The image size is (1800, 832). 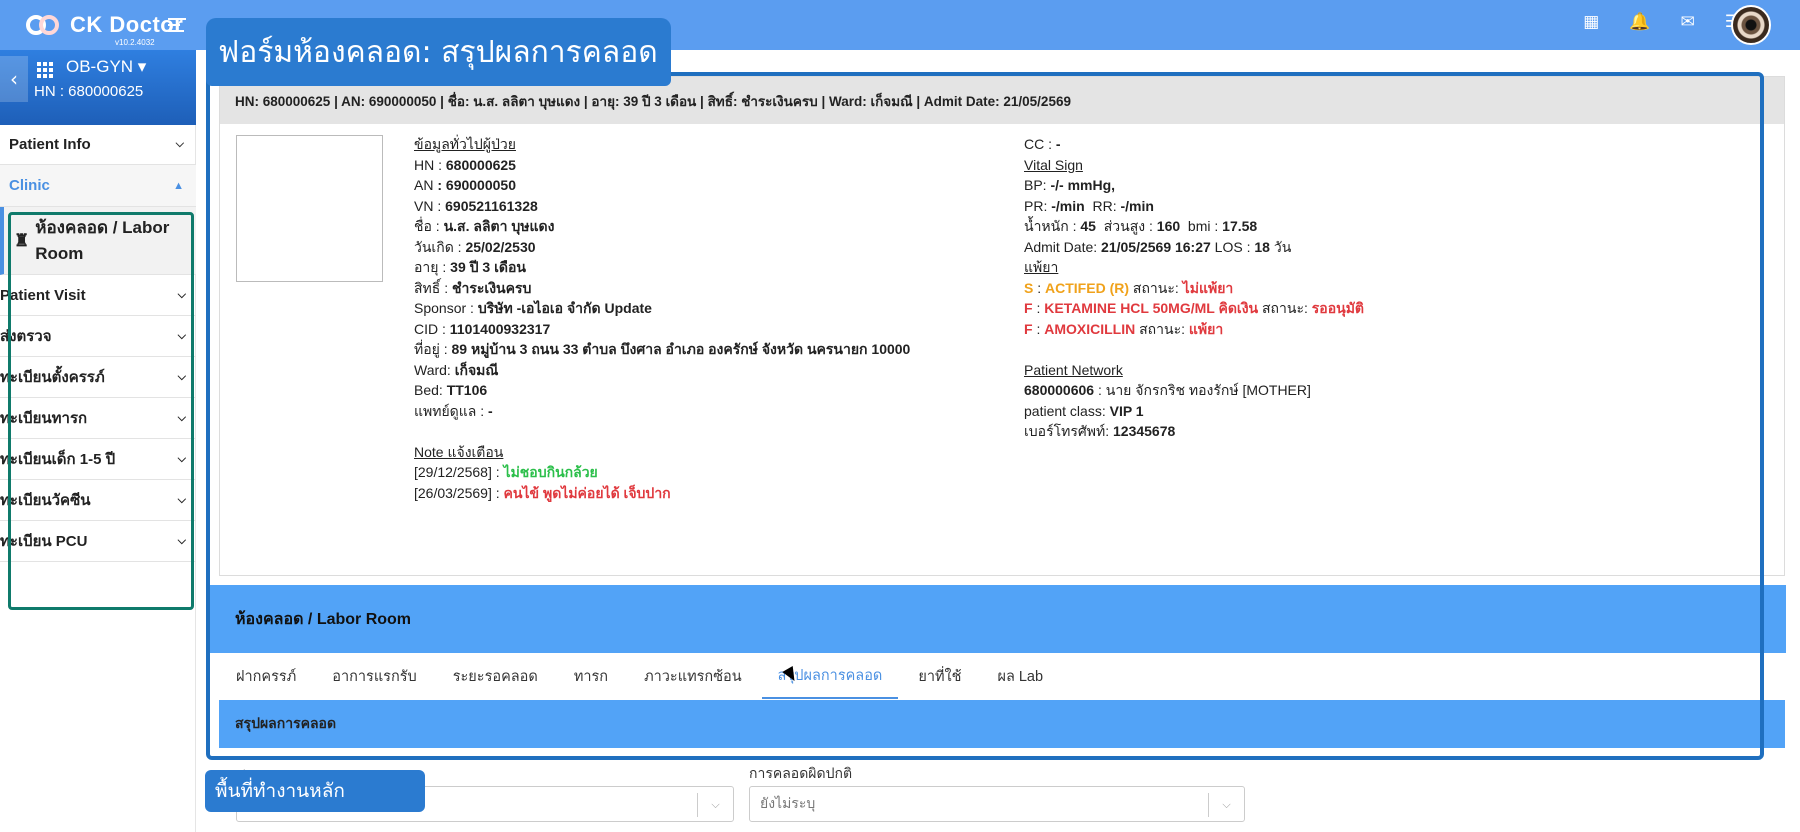 I want to click on delivery-summary-header: สรุปผลการคลอด, so click(x=1002, y=724).